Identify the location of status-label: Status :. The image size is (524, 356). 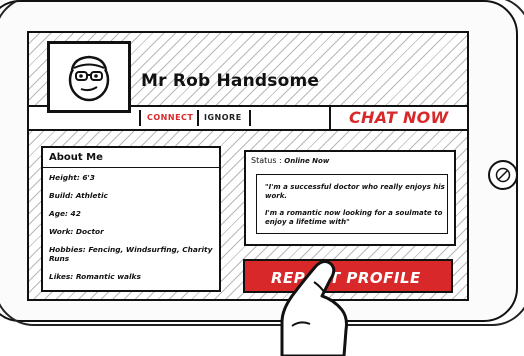
(266, 160).